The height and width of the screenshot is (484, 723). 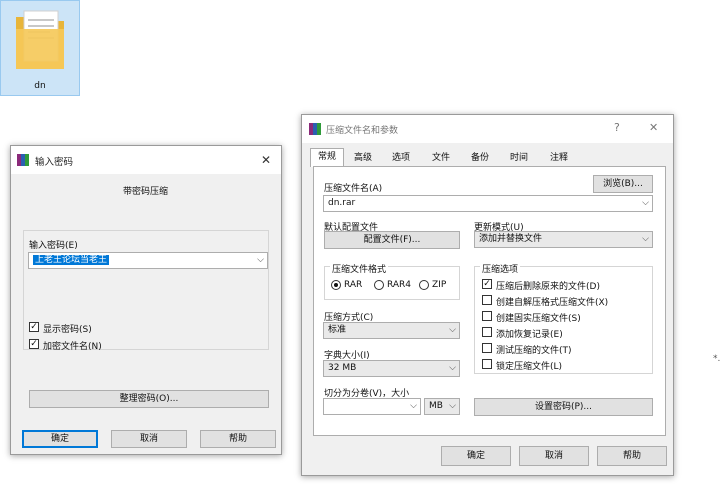 I want to click on archive-dialog-title: 压缩文件名和参数, so click(x=362, y=131).